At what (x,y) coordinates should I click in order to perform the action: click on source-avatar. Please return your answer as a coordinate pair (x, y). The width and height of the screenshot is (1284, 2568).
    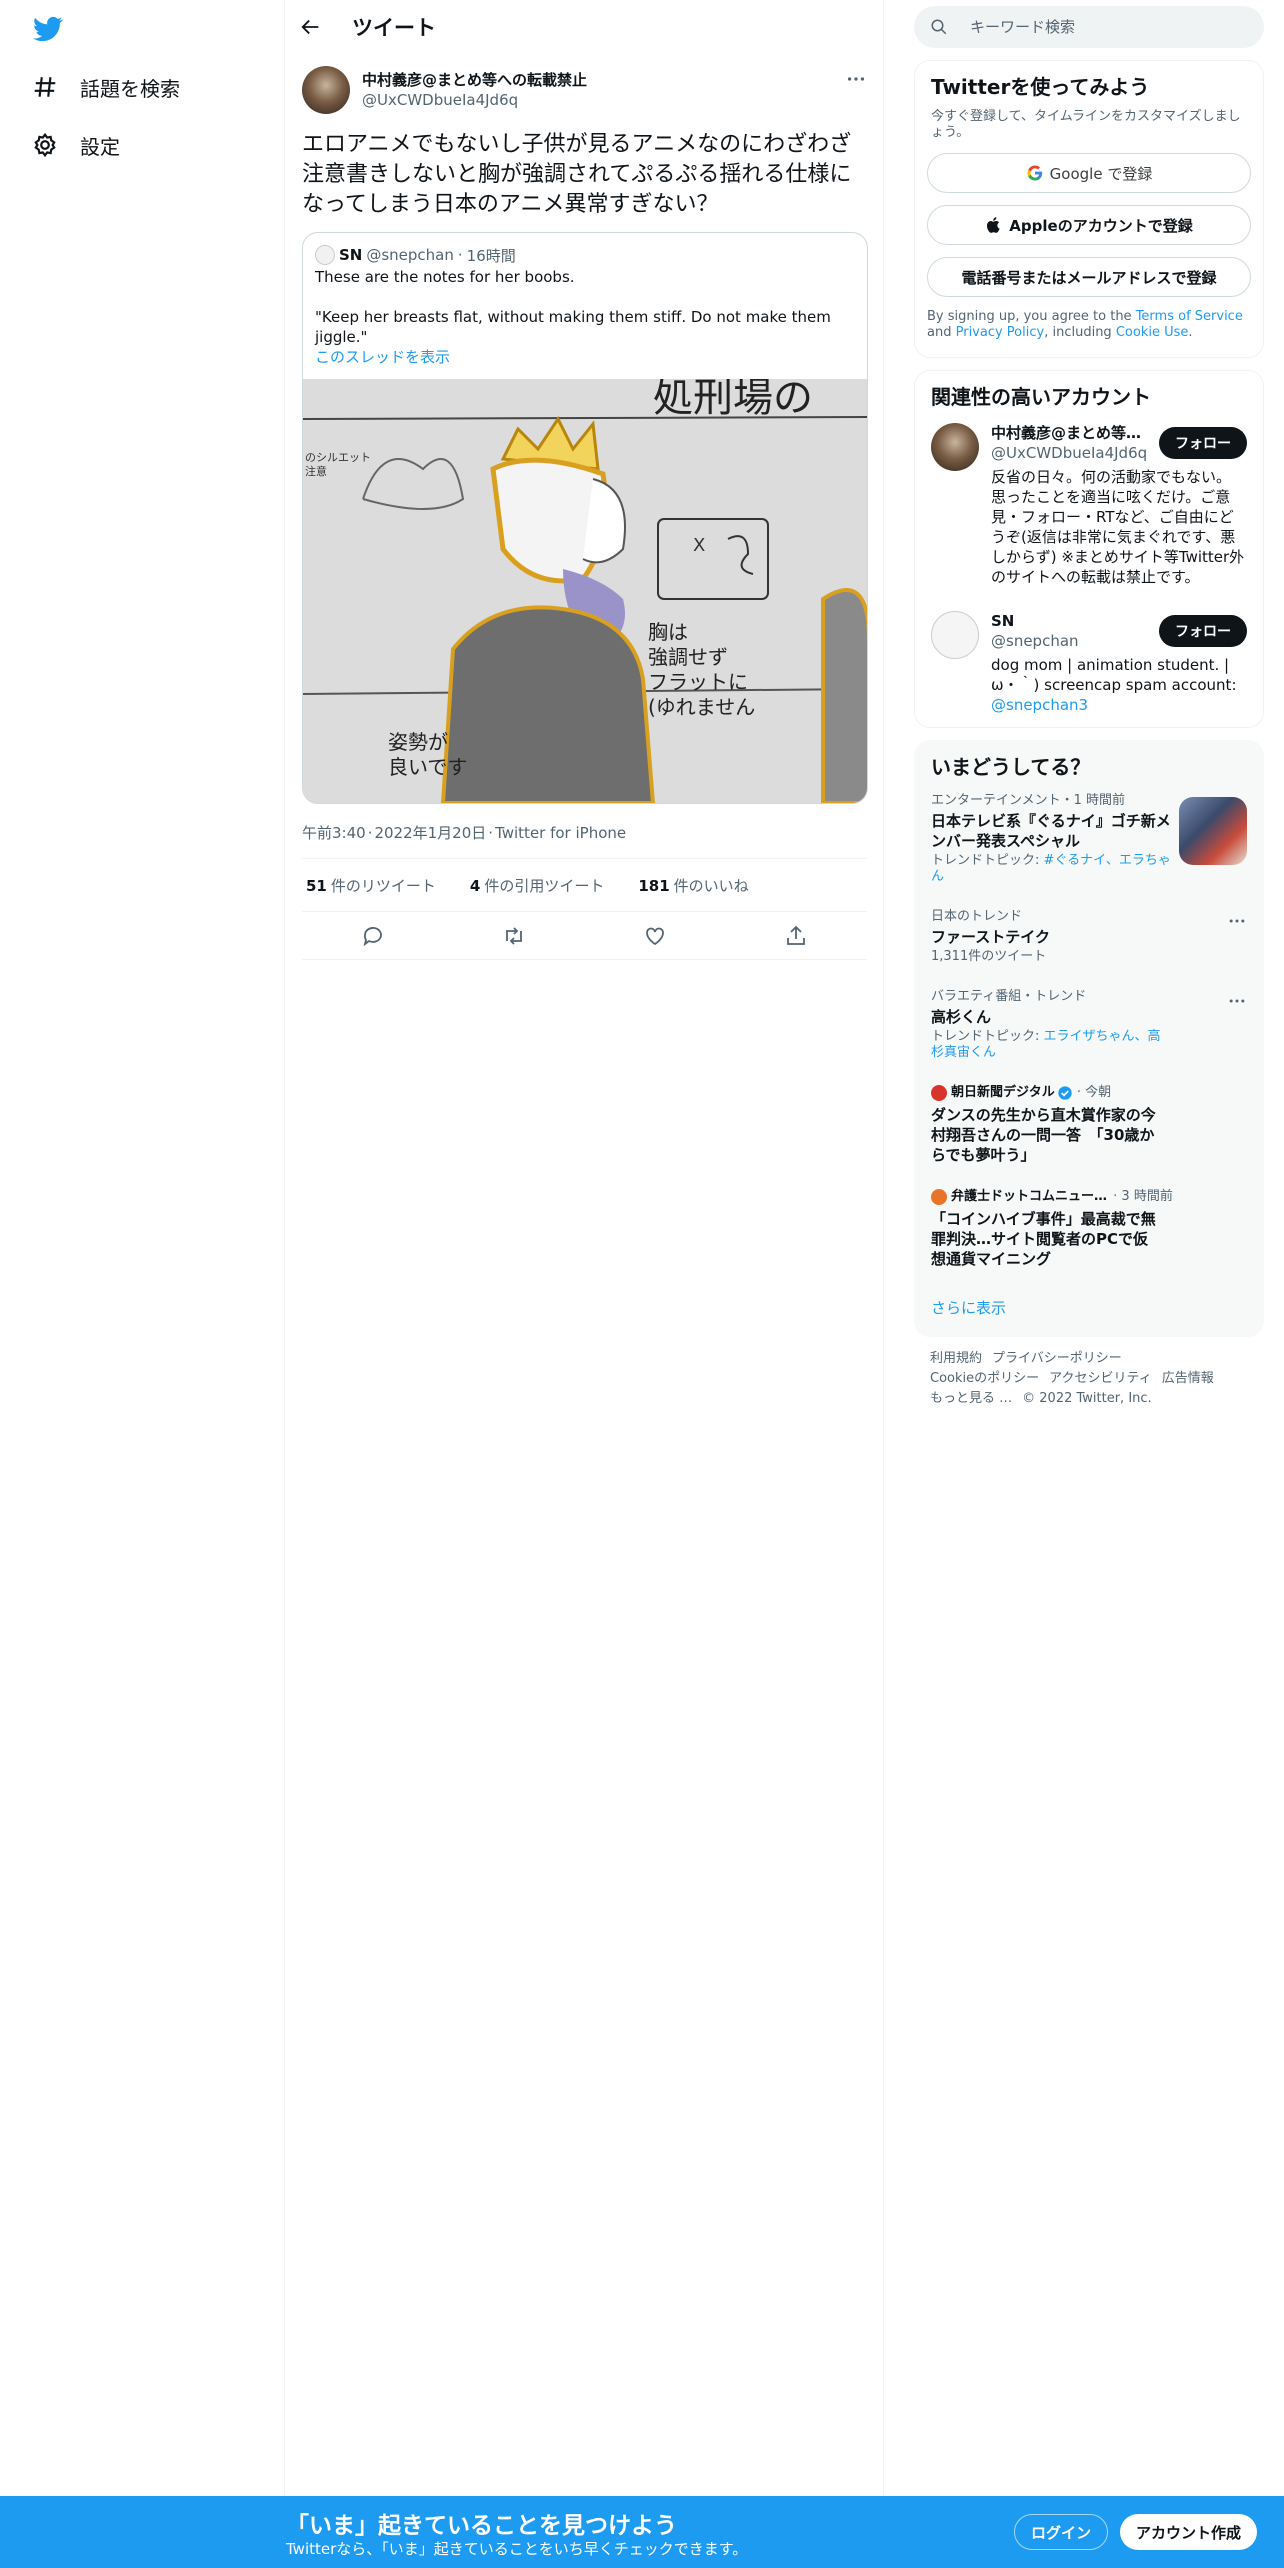
    Looking at the image, I should click on (939, 1197).